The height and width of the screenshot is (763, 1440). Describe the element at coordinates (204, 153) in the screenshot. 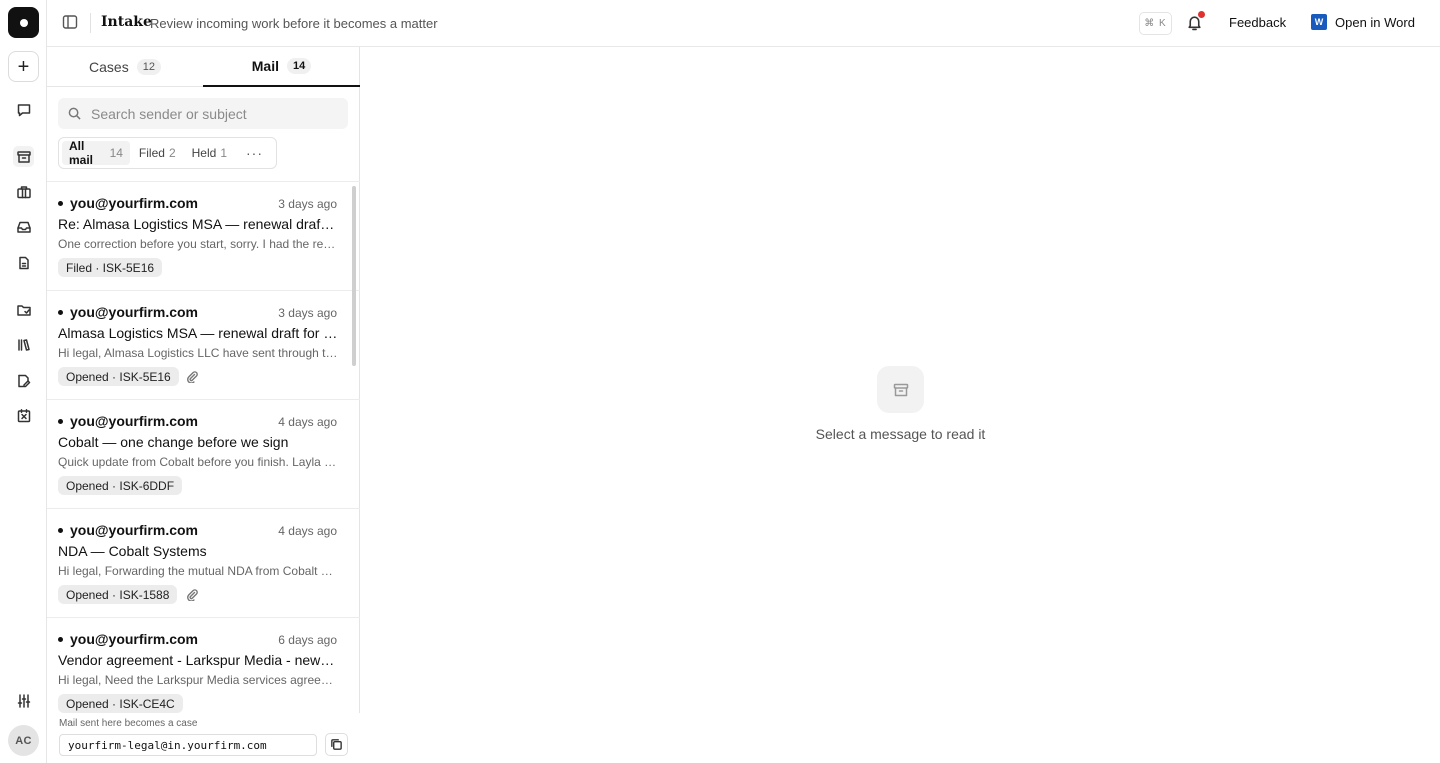

I see `filter-label: Held` at that location.